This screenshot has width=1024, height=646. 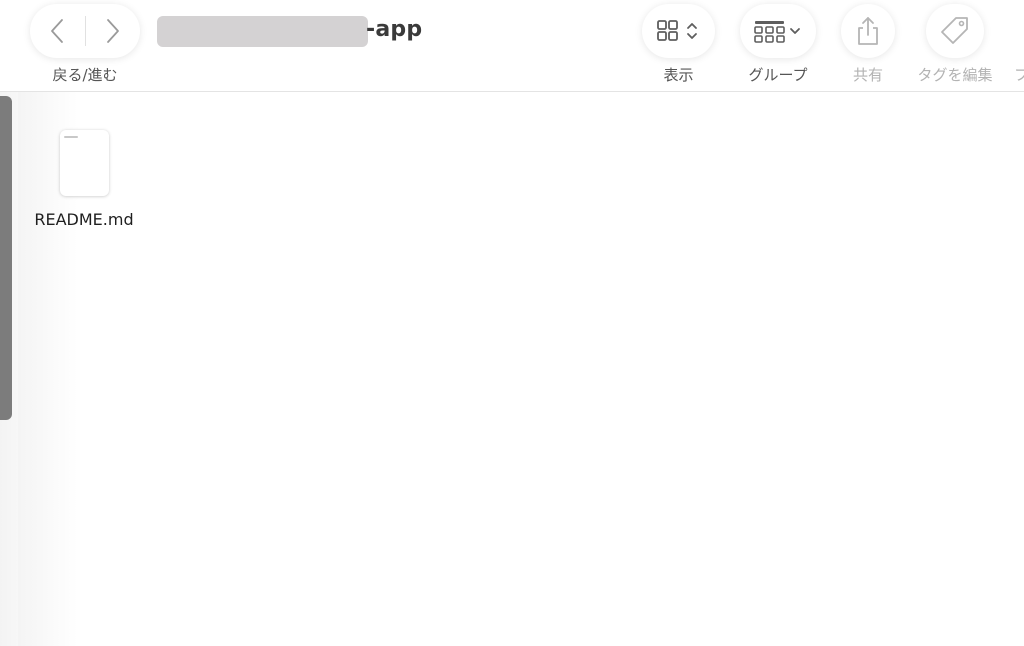 What do you see at coordinates (512, 46) in the screenshot?
I see `toolbar: 戻る/進む -app 表示 グループ 共有 タグを編集 フ` at bounding box center [512, 46].